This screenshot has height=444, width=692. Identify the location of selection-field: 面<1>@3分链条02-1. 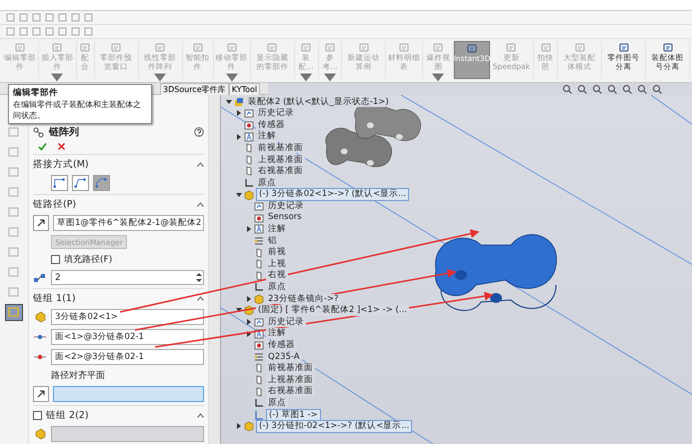
(127, 337).